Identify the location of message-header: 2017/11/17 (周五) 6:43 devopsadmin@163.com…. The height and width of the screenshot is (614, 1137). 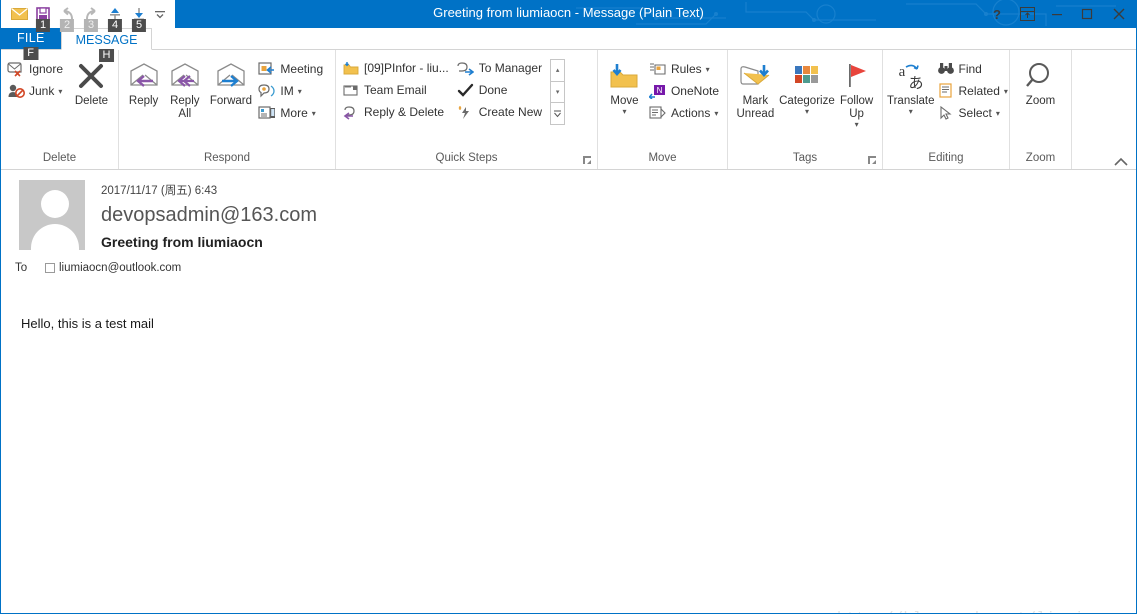
(568, 210).